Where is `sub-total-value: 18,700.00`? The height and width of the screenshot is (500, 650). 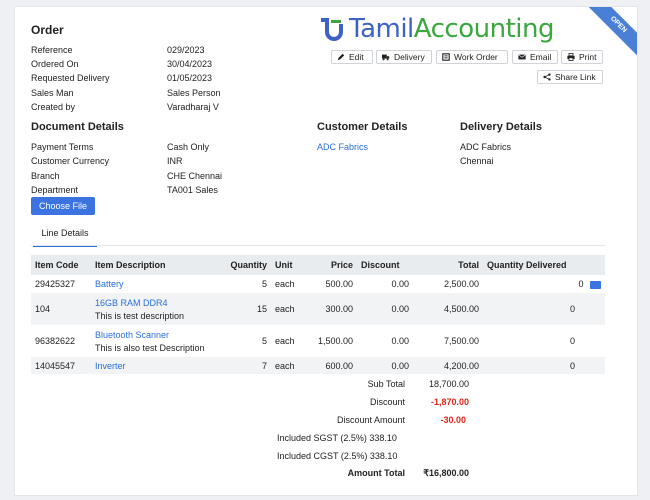 sub-total-value: 18,700.00 is located at coordinates (448, 384).